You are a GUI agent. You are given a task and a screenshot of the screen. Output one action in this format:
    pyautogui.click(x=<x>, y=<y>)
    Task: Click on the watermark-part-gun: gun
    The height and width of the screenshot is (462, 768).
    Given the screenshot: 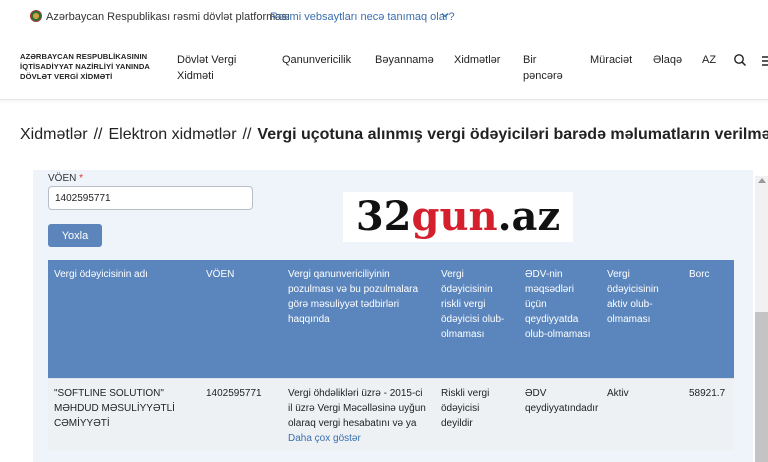 What is the action you would take?
    pyautogui.click(x=454, y=216)
    